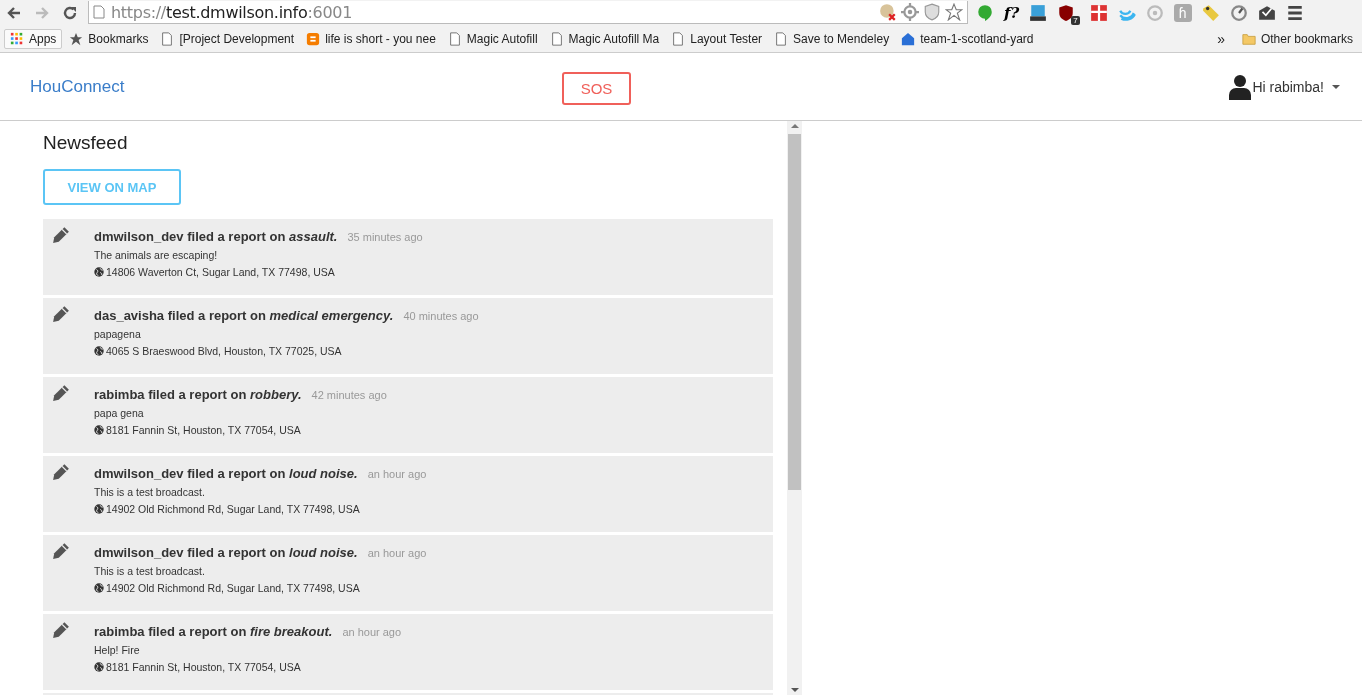 The image size is (1362, 697). What do you see at coordinates (888, 12) in the screenshot?
I see `cookie-icon` at bounding box center [888, 12].